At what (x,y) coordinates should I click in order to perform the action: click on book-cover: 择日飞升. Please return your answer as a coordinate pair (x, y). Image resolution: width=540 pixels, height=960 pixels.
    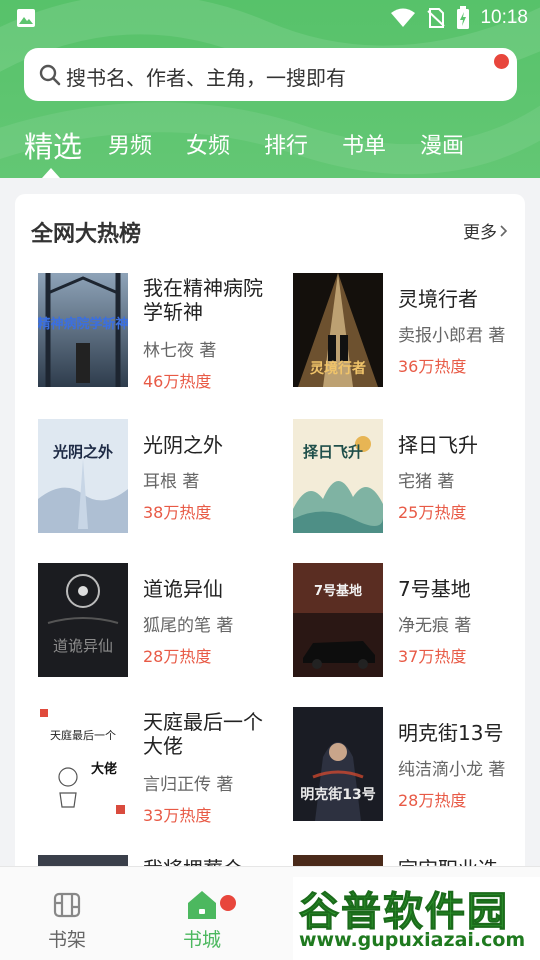
    Looking at the image, I should click on (338, 476).